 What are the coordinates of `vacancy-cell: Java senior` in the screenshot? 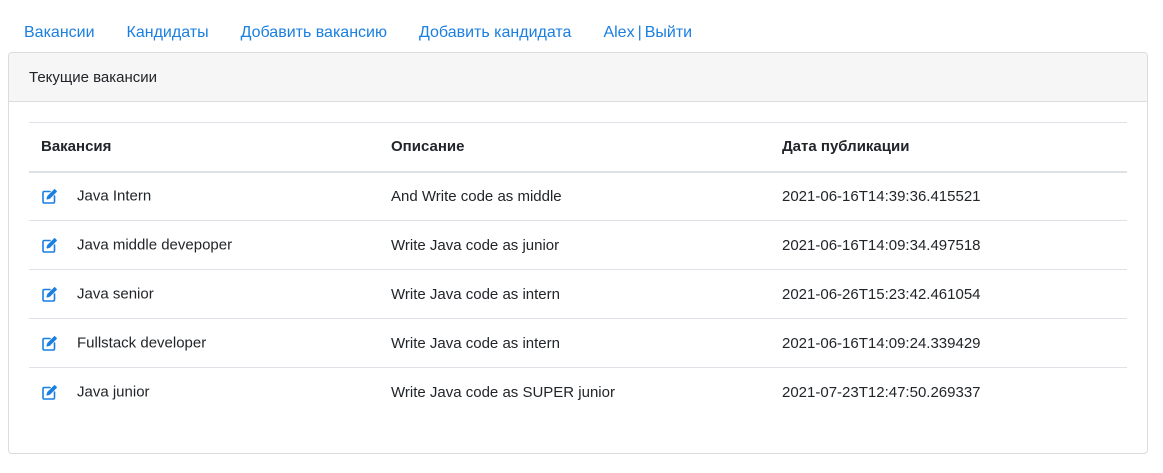 It's located at (204, 294).